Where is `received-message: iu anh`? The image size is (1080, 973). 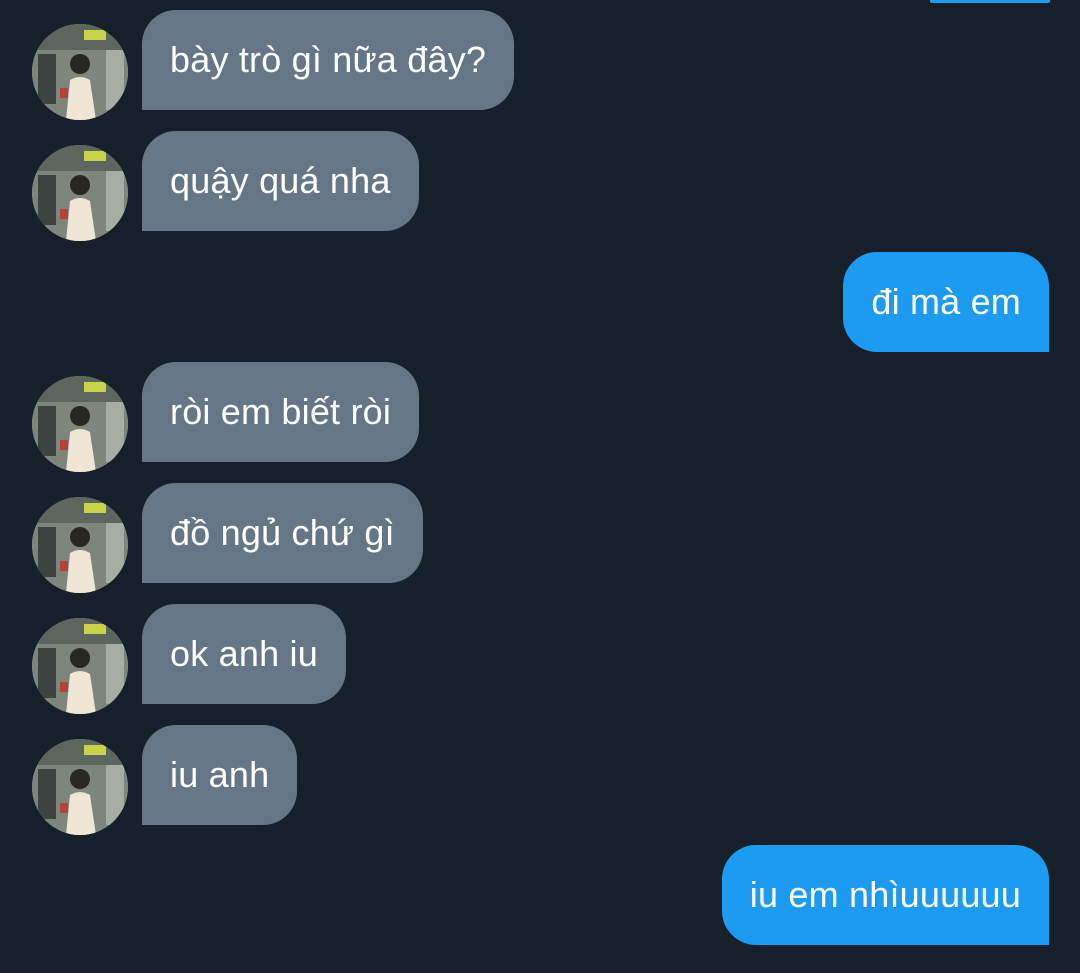
received-message: iu anh is located at coordinates (155, 780).